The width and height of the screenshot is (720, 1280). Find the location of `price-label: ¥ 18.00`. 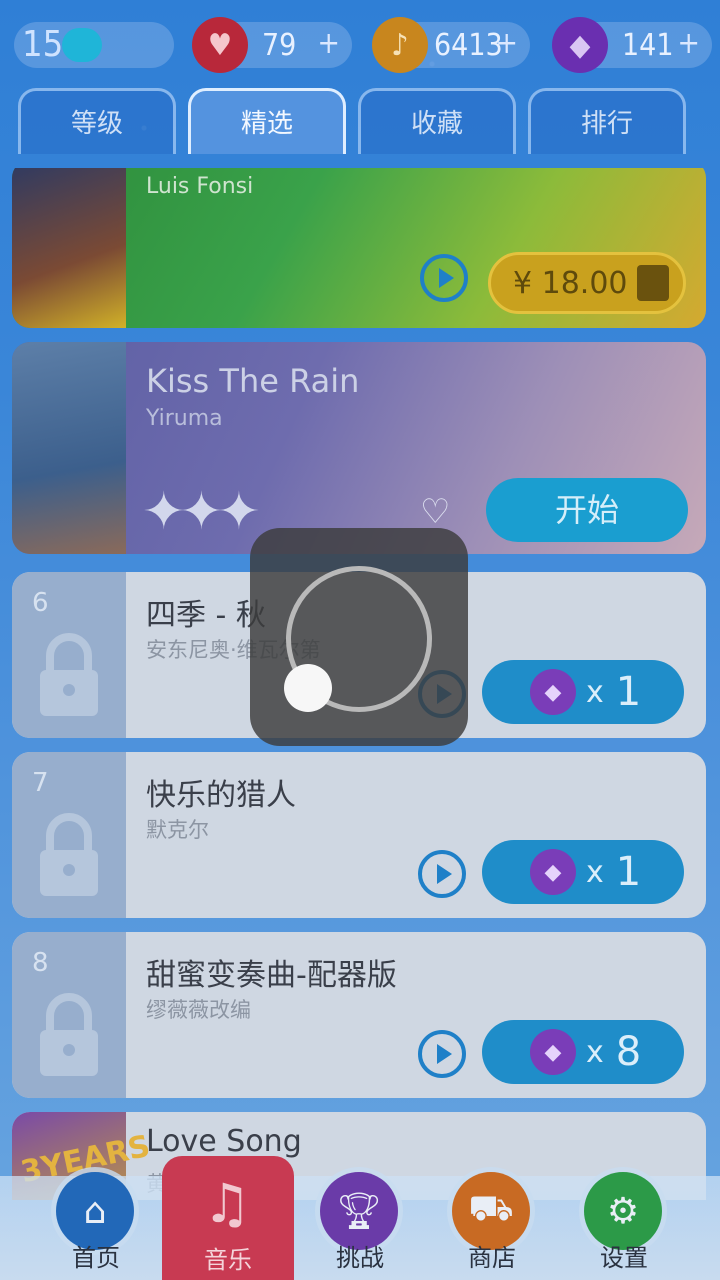

price-label: ¥ 18.00 is located at coordinates (570, 283).